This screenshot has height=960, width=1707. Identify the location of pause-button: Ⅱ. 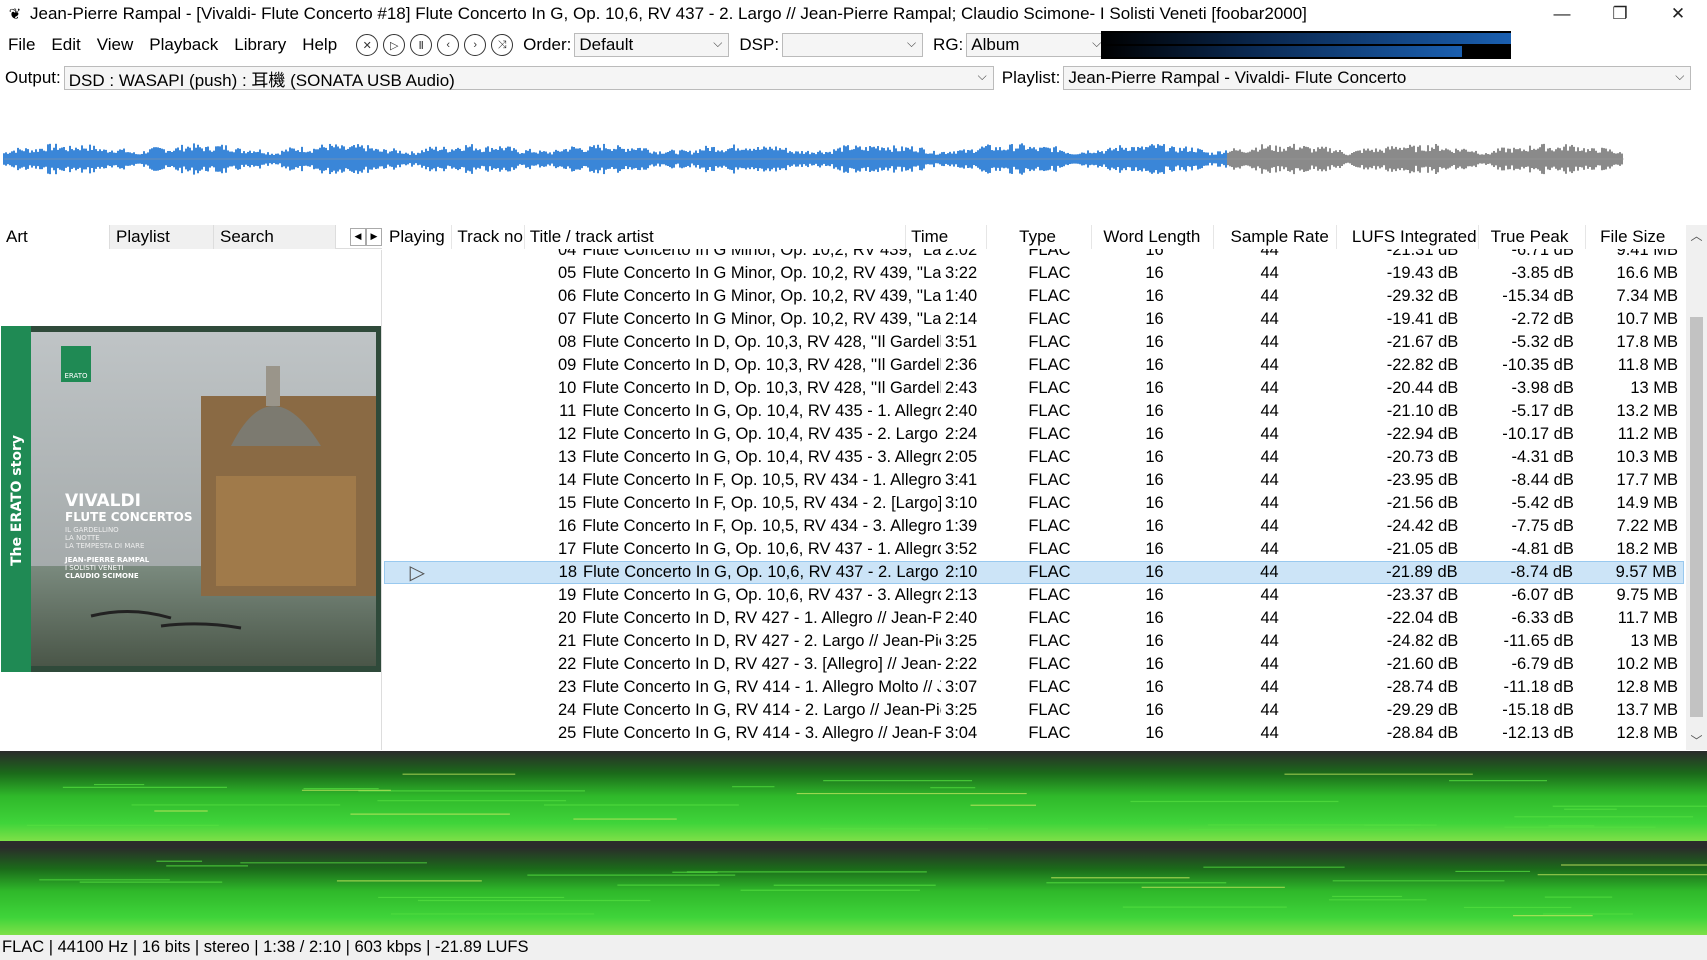
(421, 45).